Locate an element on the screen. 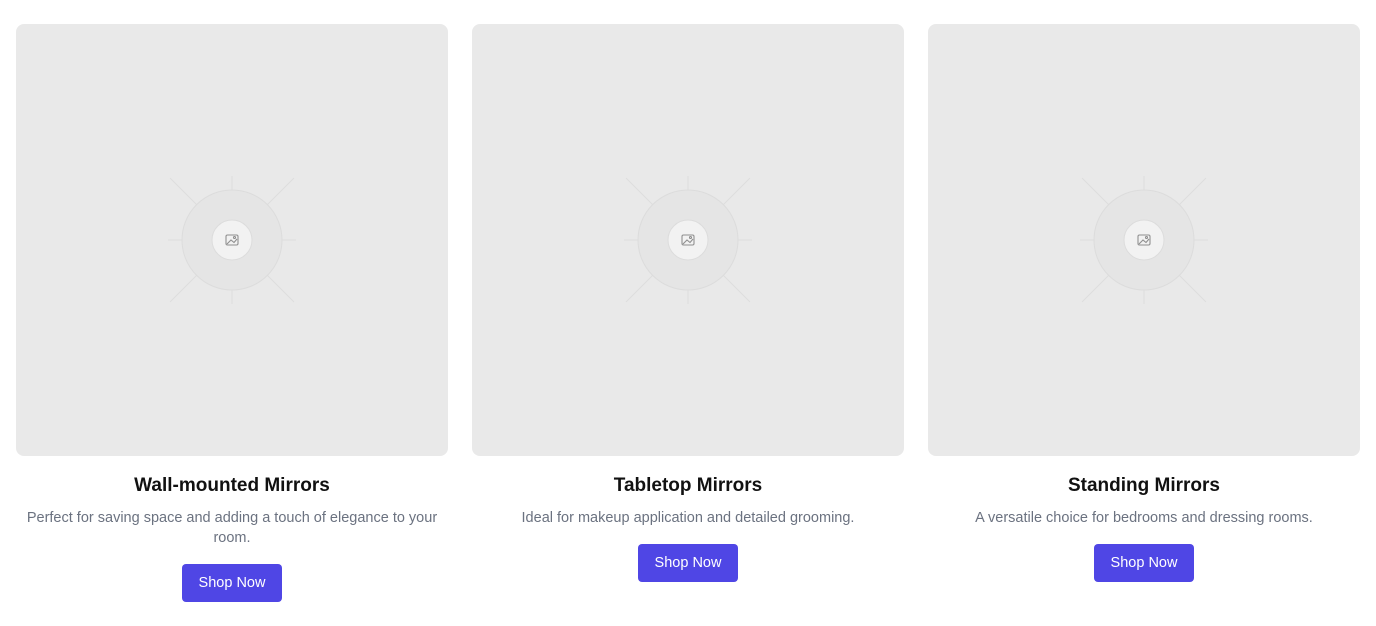 The image size is (1376, 626). card-title: Tabletop Mirrors is located at coordinates (688, 485).